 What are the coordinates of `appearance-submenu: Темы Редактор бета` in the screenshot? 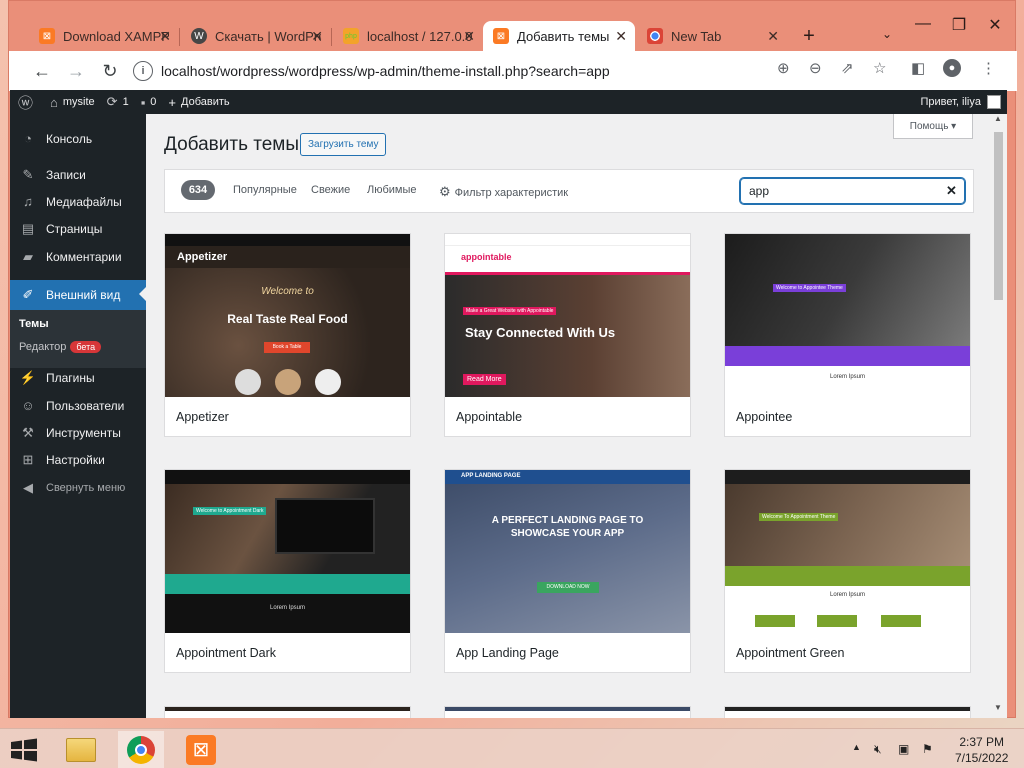 It's located at (78, 339).